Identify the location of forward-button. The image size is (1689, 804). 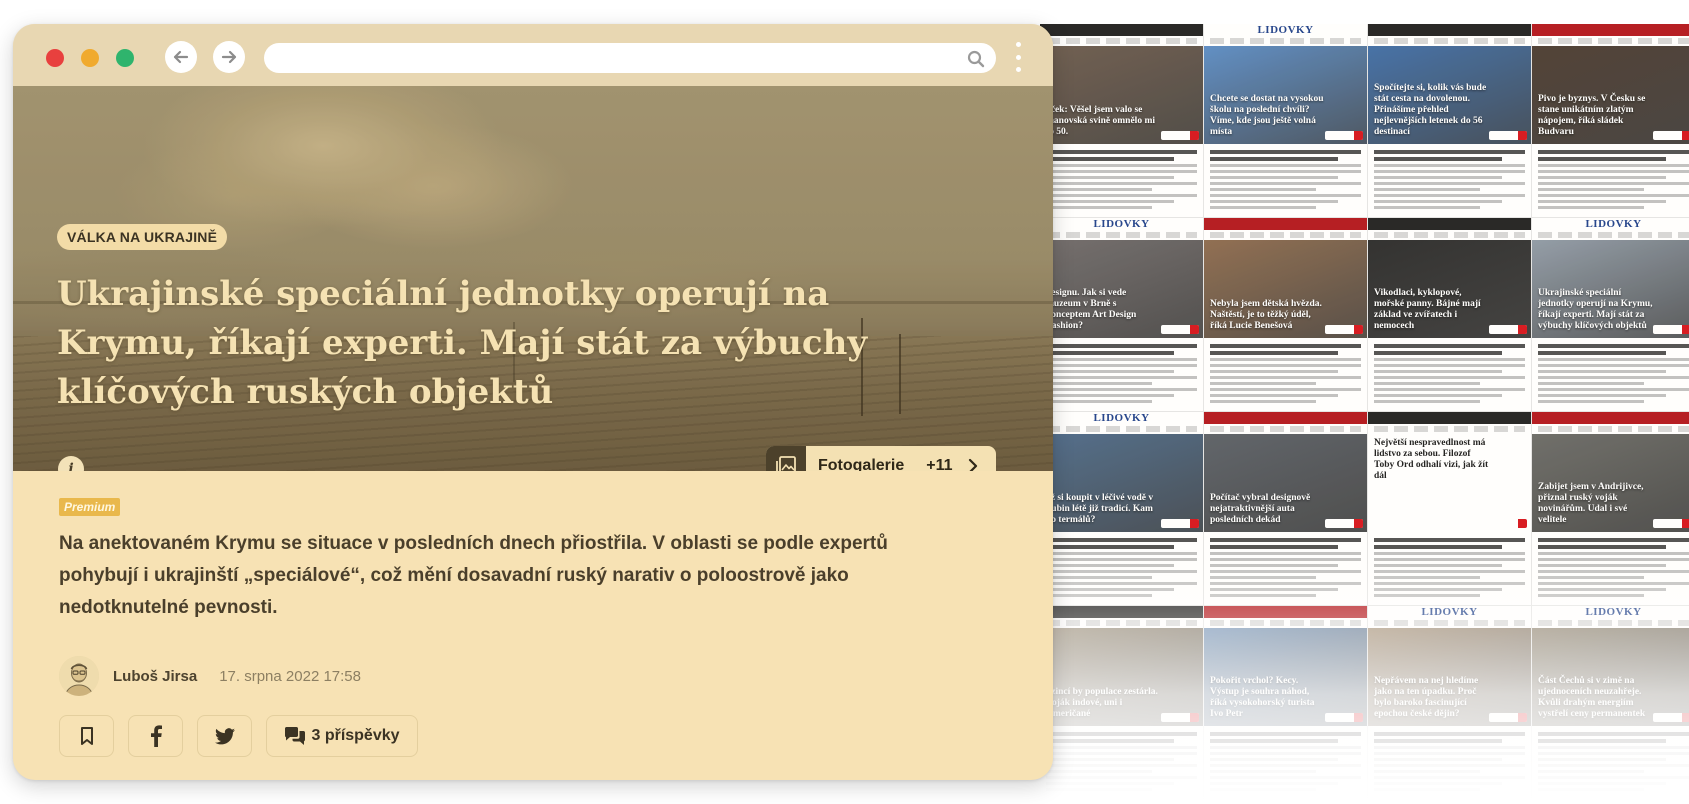
(229, 57).